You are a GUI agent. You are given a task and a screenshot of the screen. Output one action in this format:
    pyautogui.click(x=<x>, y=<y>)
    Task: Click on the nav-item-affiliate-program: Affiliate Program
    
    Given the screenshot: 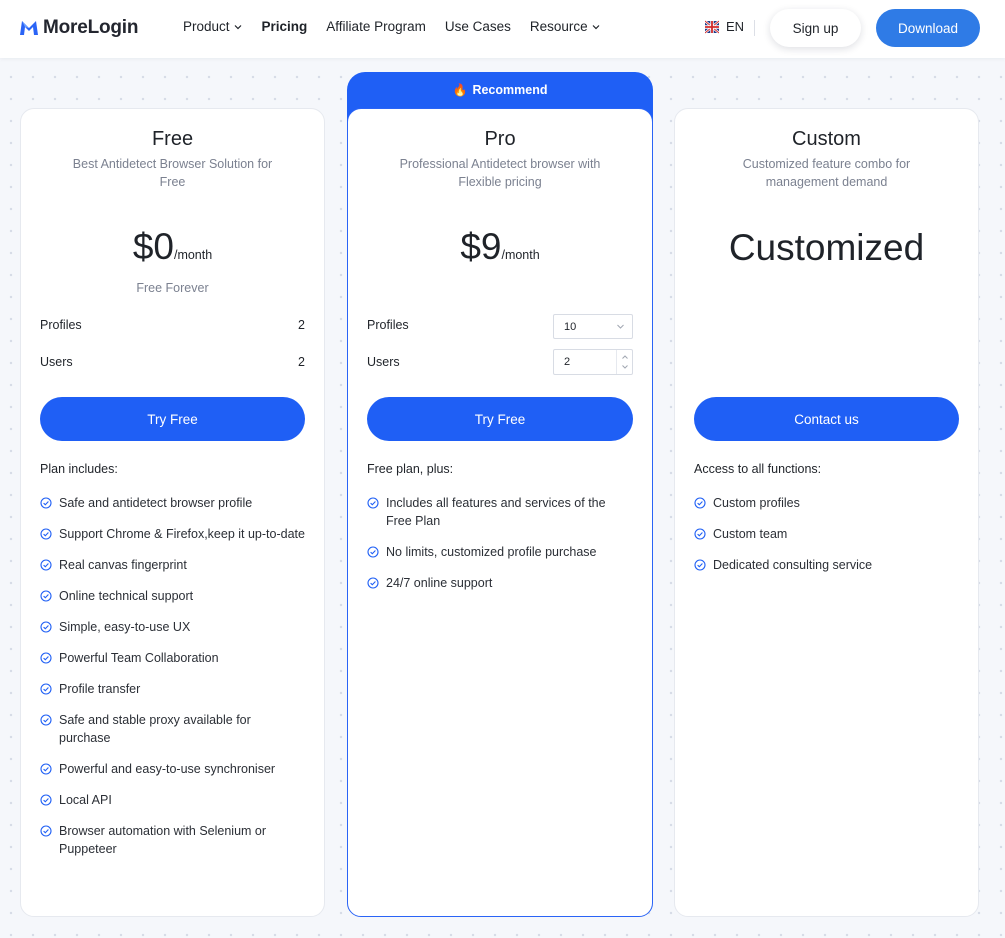 What is the action you would take?
    pyautogui.click(x=376, y=26)
    